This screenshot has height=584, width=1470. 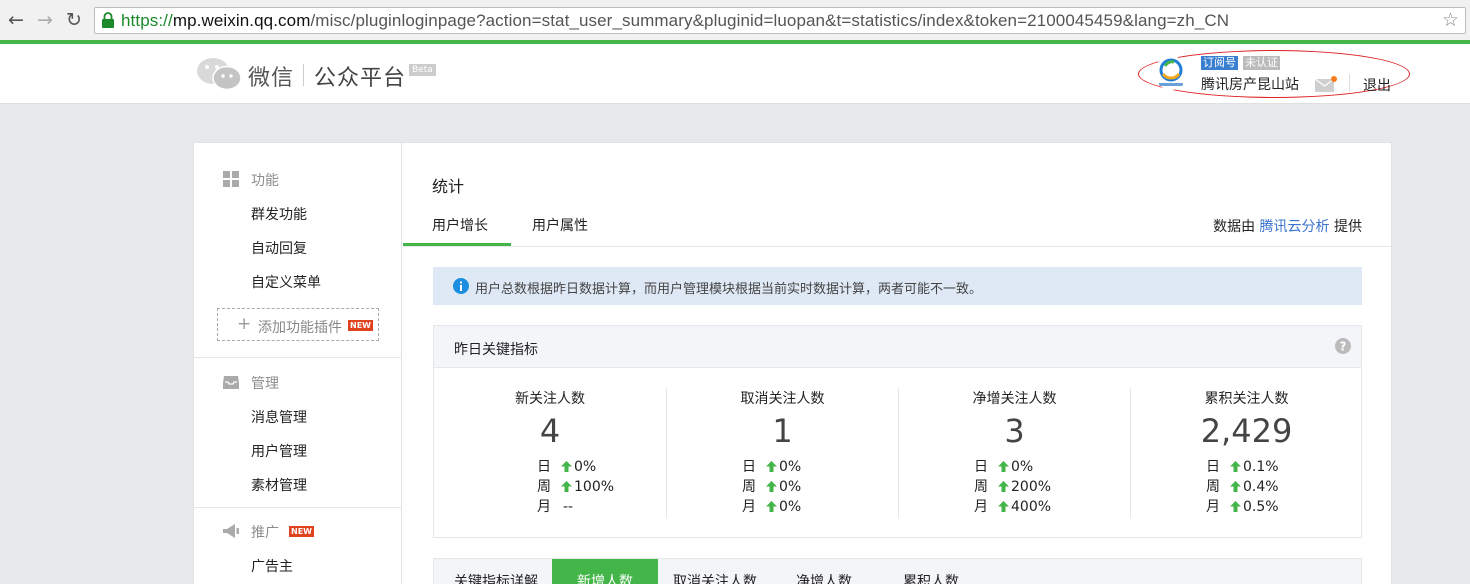 I want to click on kpi-trend-row: 月 0%, so click(x=771, y=506).